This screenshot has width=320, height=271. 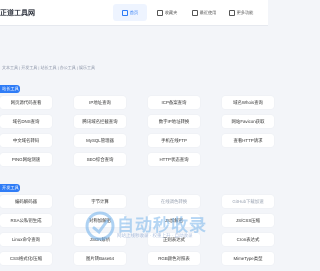 I want to click on tool-card: MimeType类型, so click(x=248, y=258).